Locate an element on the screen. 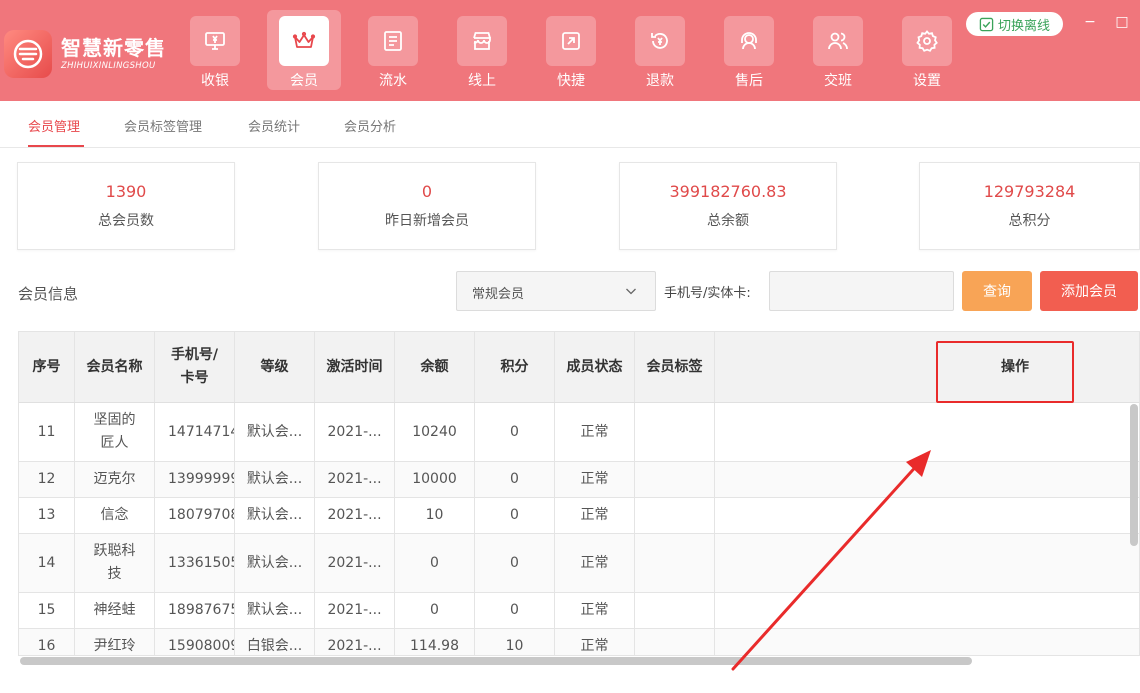  tab-member-management: 会员管理 is located at coordinates (54, 125).